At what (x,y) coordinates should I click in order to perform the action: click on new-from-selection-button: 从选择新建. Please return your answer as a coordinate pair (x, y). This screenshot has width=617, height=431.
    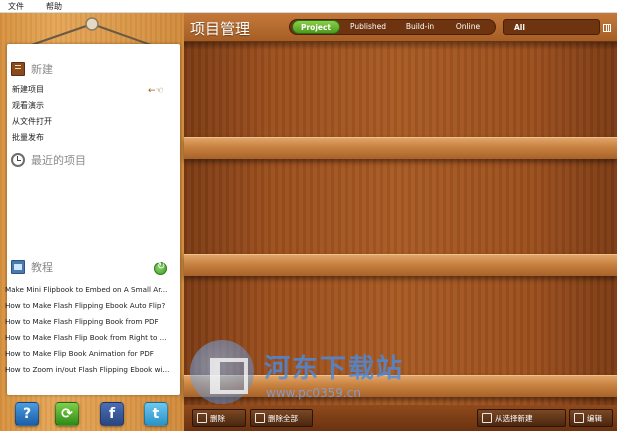
    Looking at the image, I should click on (521, 418).